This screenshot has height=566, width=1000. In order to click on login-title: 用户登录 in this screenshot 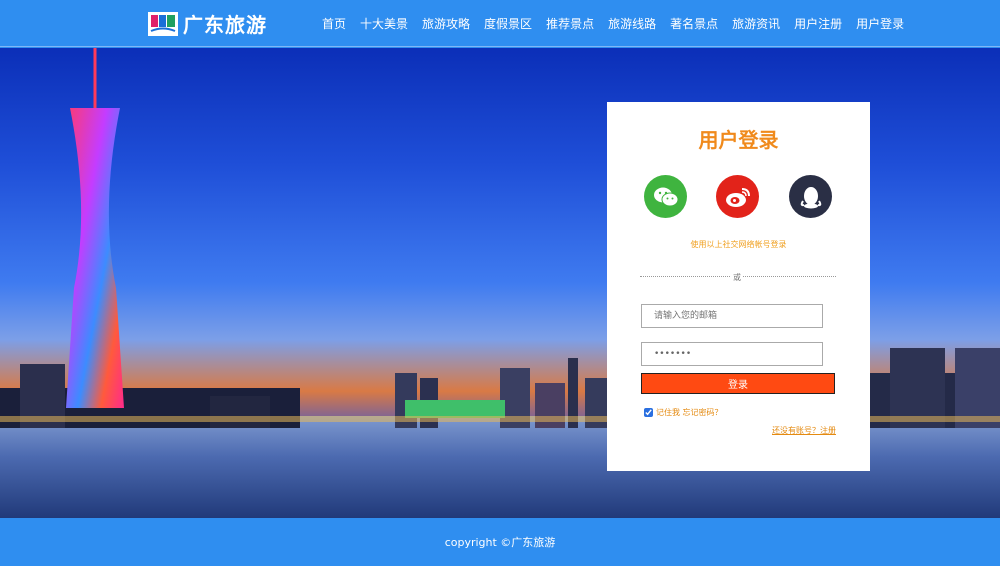, I will do `click(738, 140)`.